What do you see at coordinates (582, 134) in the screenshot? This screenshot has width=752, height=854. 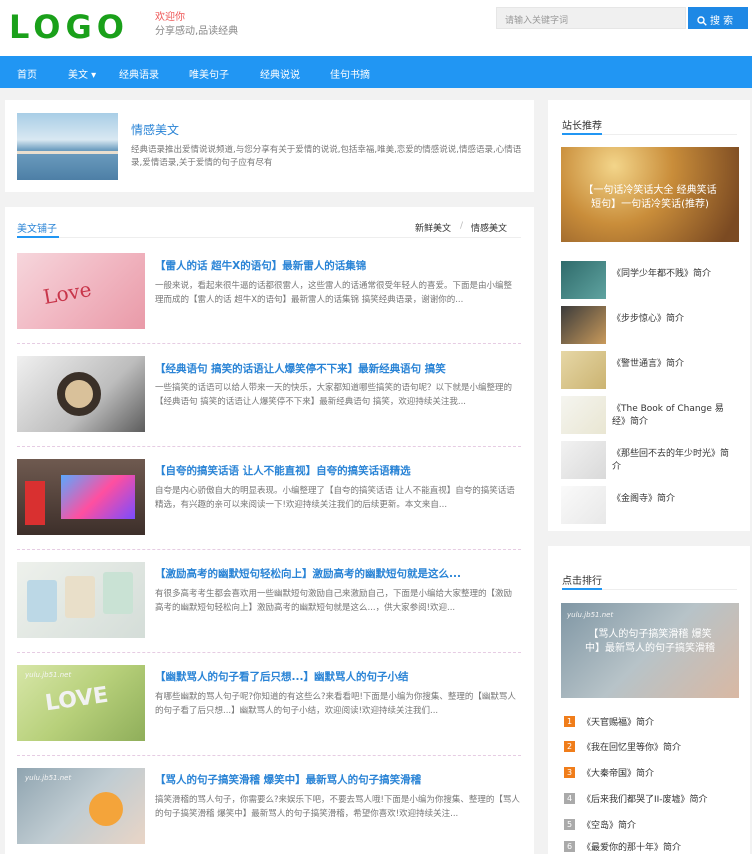 I see `recommend-indicator` at bounding box center [582, 134].